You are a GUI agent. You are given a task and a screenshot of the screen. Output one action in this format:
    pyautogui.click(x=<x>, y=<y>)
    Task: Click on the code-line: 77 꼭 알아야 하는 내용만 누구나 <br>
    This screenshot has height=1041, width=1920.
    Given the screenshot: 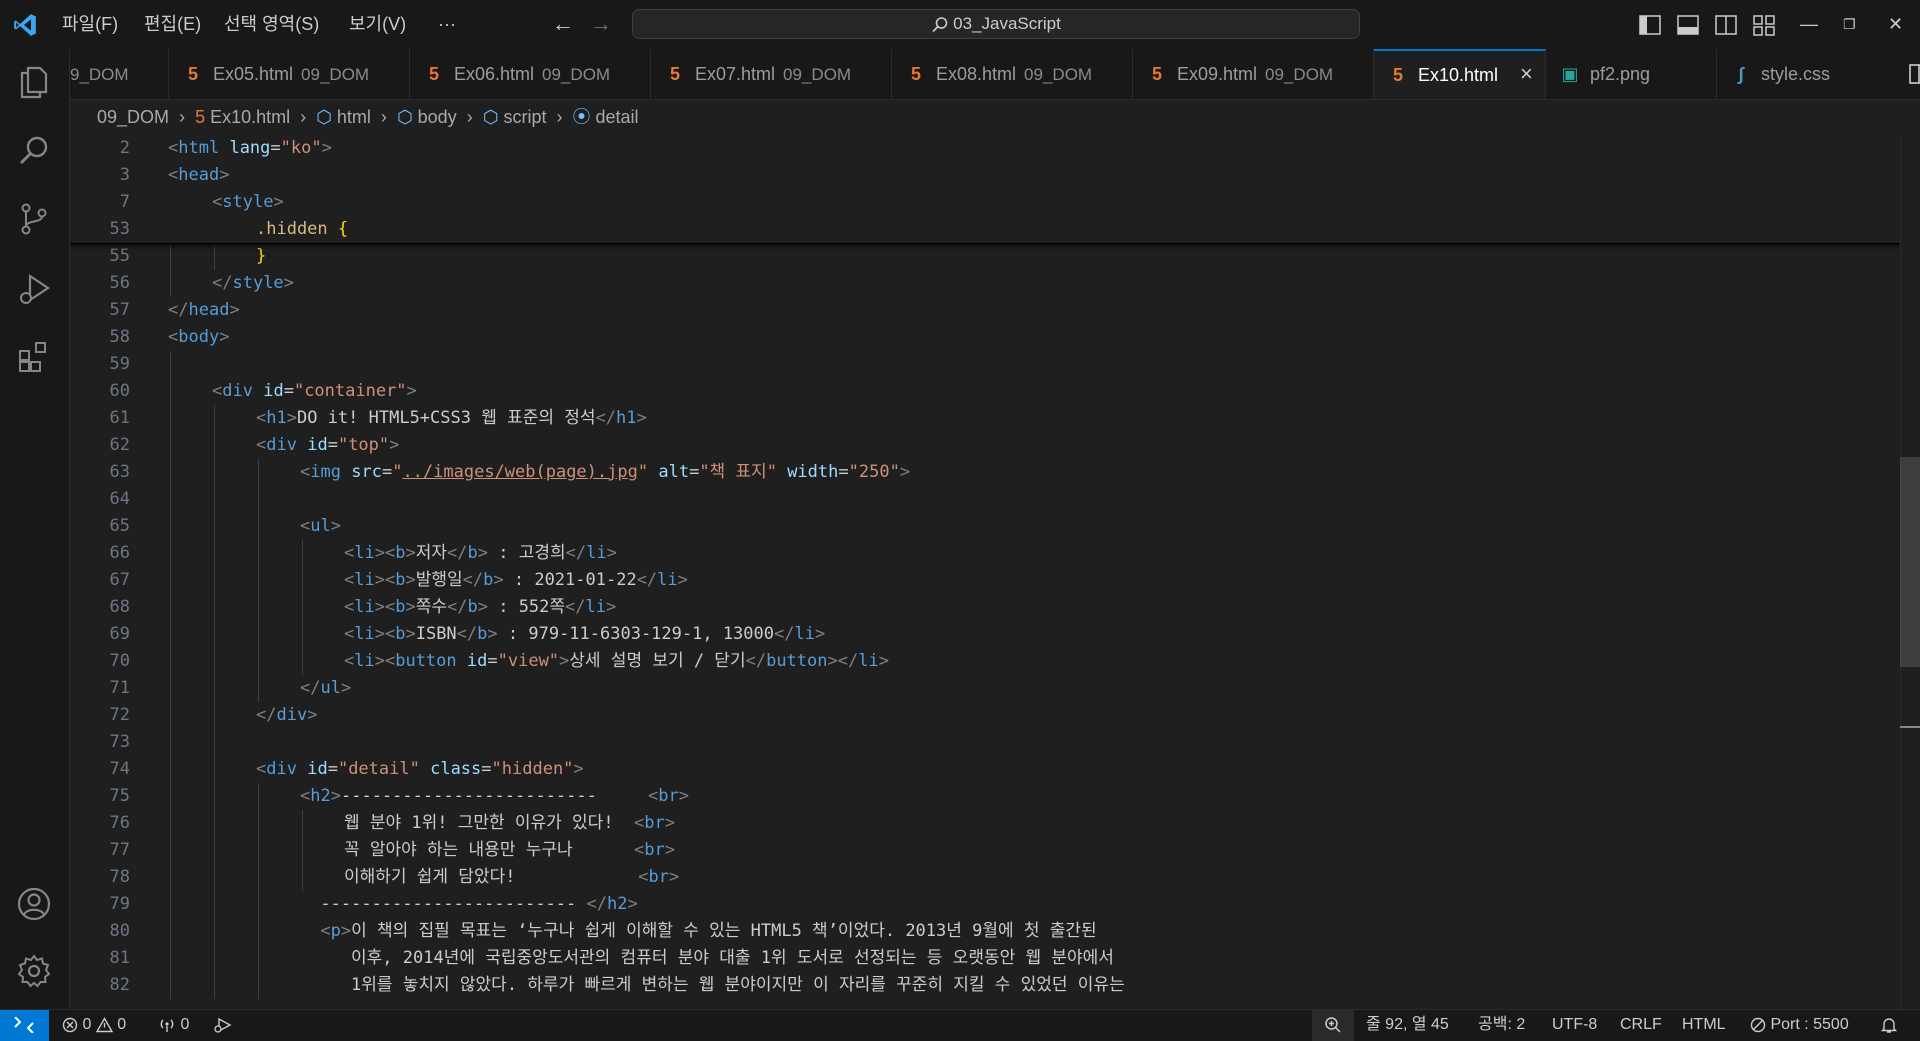 What is the action you would take?
    pyautogui.click(x=985, y=850)
    